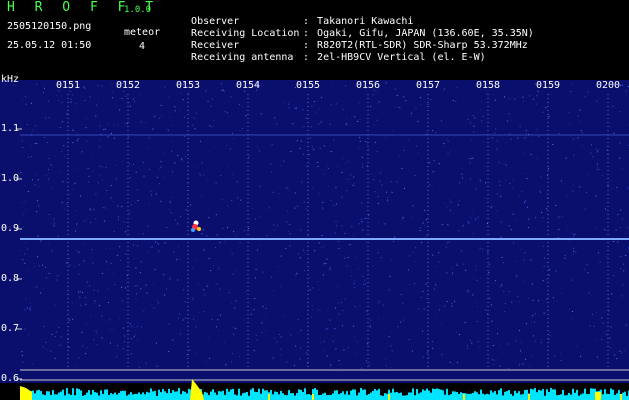 This screenshot has height=400, width=629. What do you see at coordinates (368, 85) in the screenshot?
I see `time-tick-label: 0156` at bounding box center [368, 85].